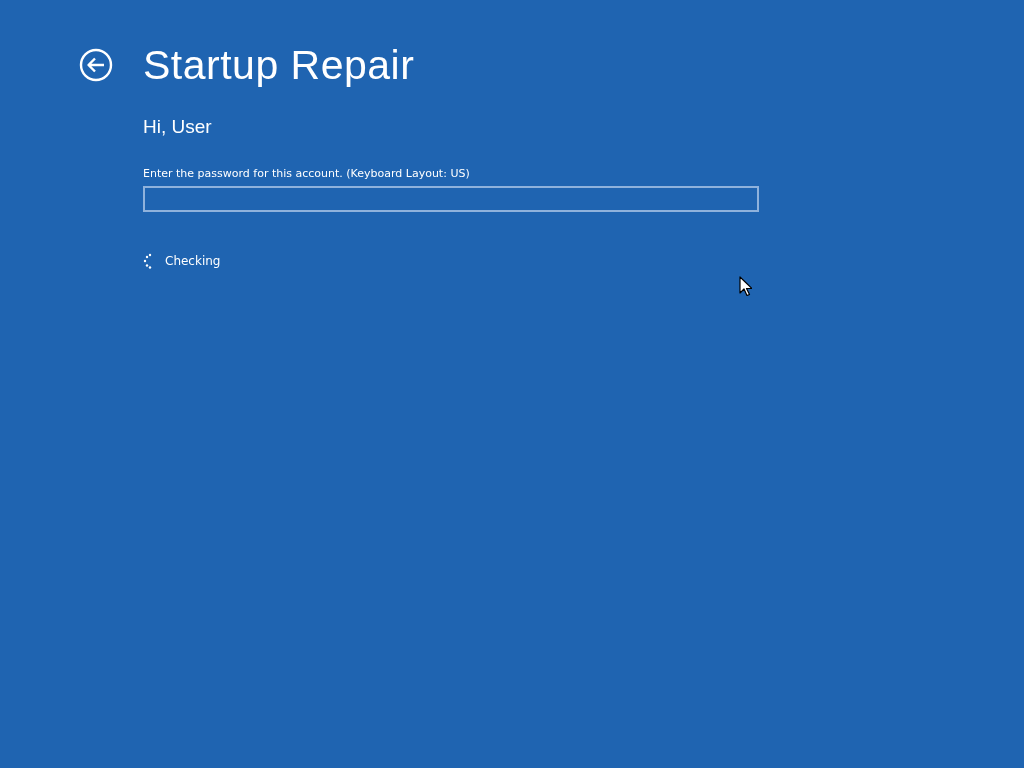  Describe the element at coordinates (306, 173) in the screenshot. I see `field-label: Enter the password for this account. (Keyboard Layout: US)` at that location.